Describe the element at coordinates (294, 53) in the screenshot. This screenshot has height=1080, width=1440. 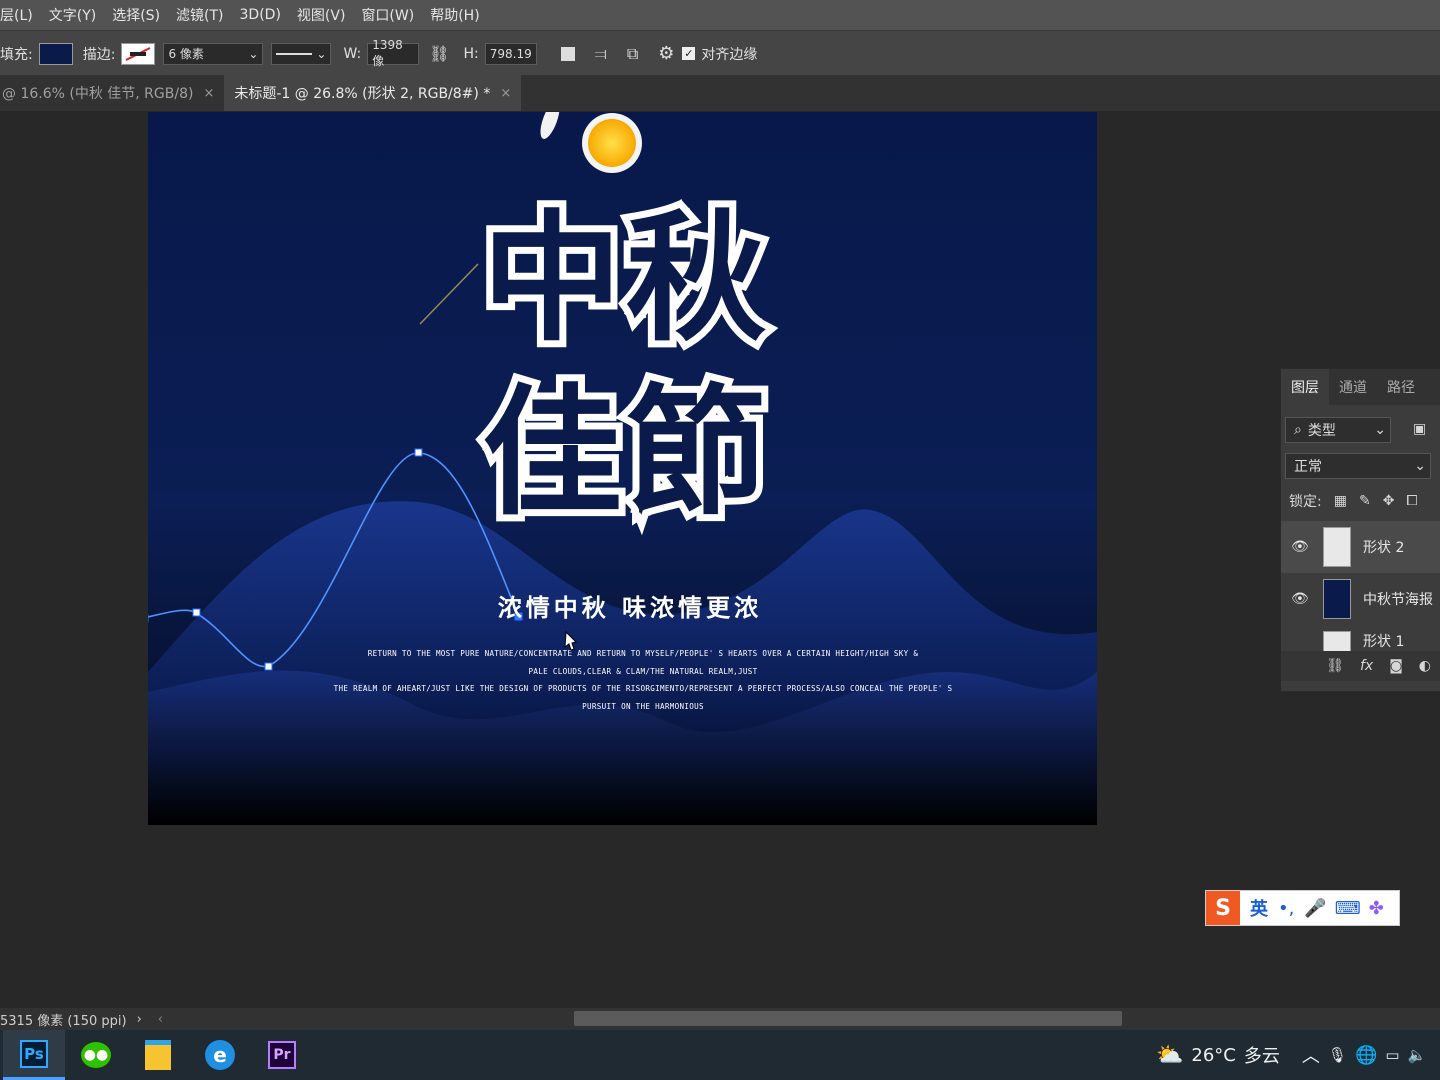
I see `line-style-icon` at that location.